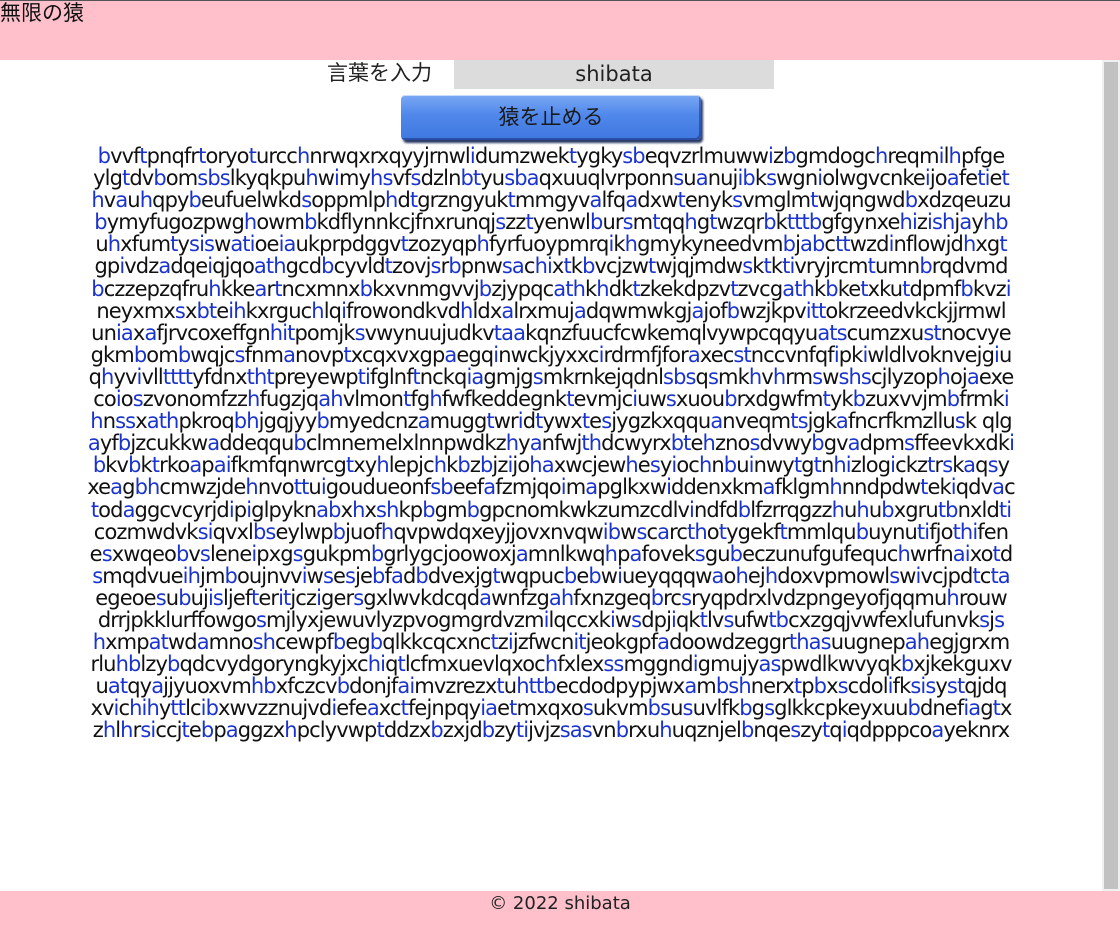 The width and height of the screenshot is (1120, 947). What do you see at coordinates (614, 74) in the screenshot?
I see `word-input` at bounding box center [614, 74].